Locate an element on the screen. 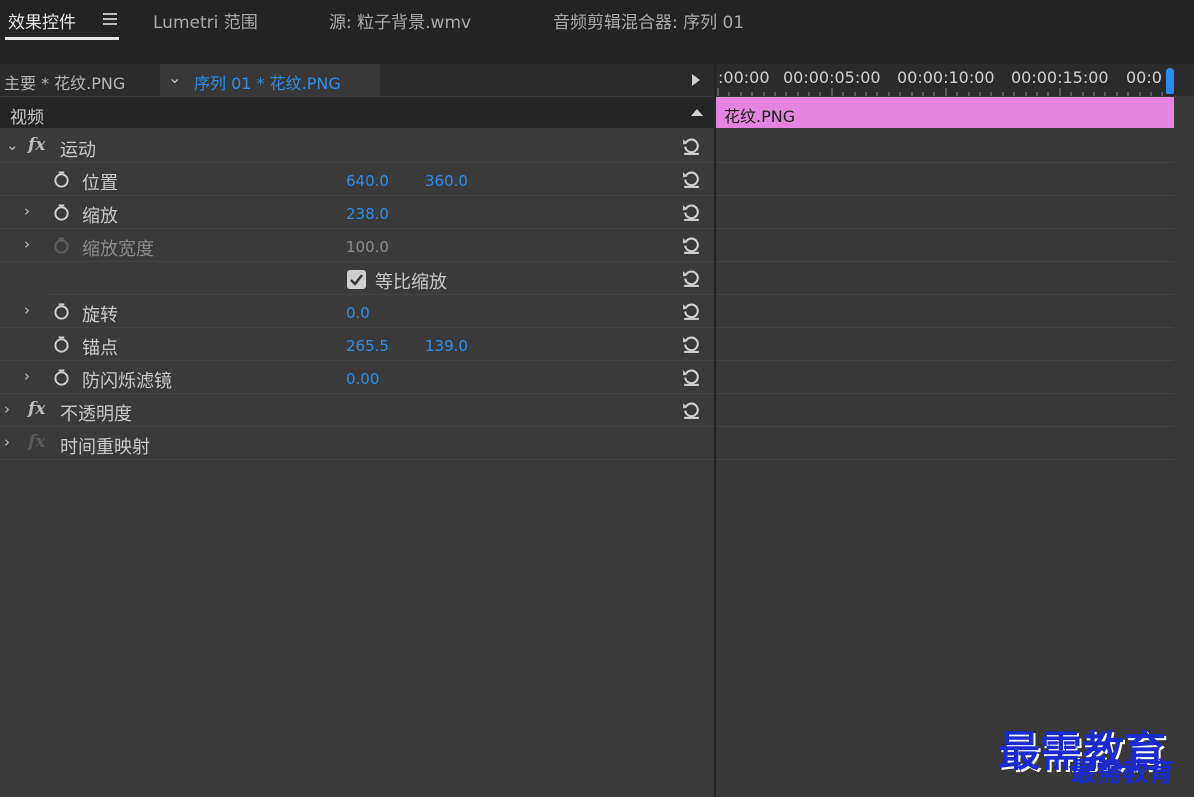 The width and height of the screenshot is (1194, 797). property-row-scale: › 缩放 238.0 is located at coordinates (357, 212).